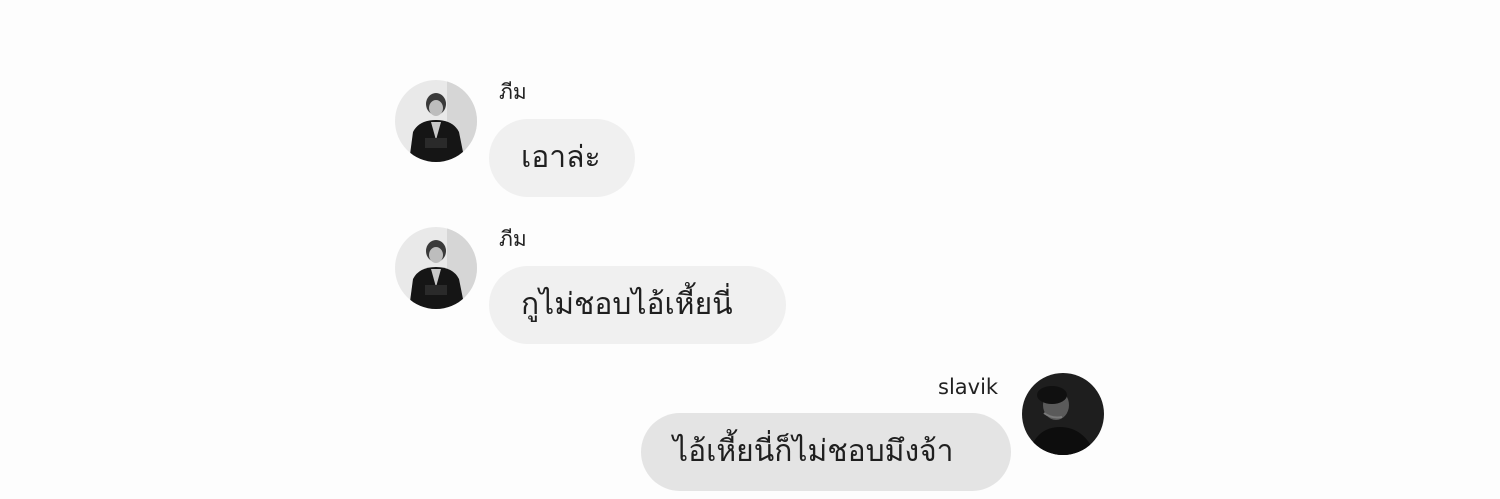  I want to click on sender-name: slavik, so click(968, 387).